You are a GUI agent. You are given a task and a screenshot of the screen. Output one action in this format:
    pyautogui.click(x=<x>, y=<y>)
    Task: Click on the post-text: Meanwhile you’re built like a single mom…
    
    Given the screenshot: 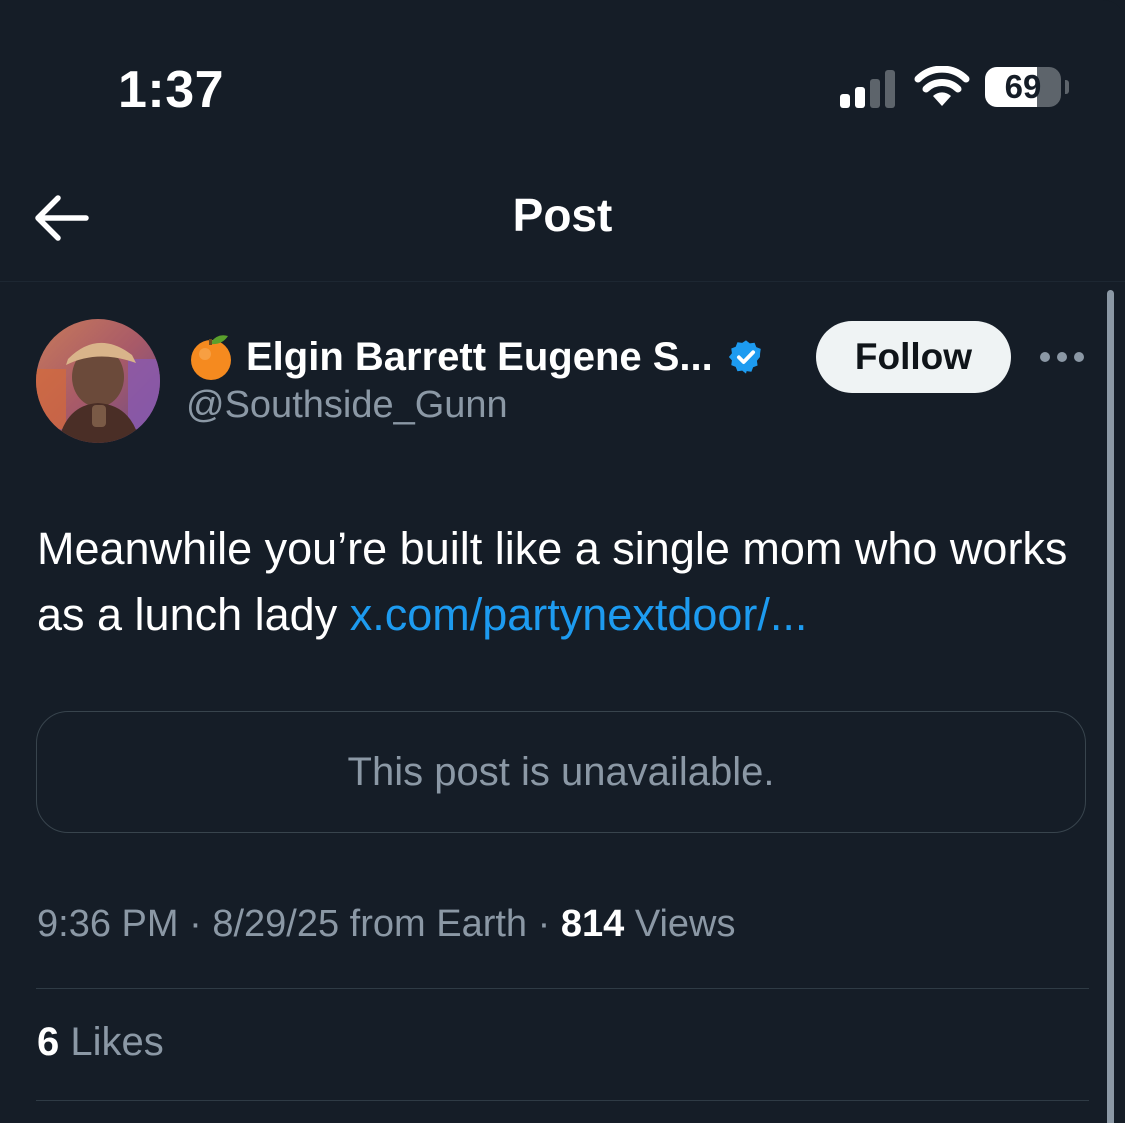 What is the action you would take?
    pyautogui.click(x=557, y=582)
    